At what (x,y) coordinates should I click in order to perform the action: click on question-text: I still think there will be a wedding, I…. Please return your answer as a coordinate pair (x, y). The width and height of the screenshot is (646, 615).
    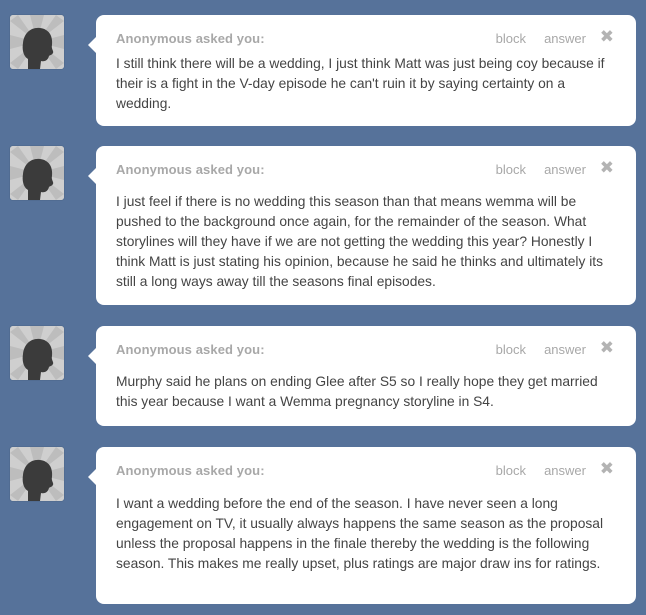
    Looking at the image, I should click on (360, 83).